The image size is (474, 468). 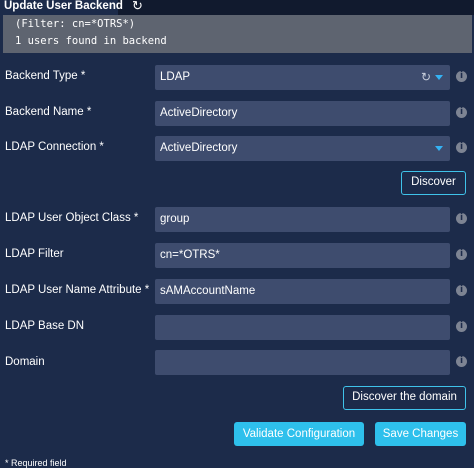 I want to click on ldap-connection-label: LDAP Connection *, so click(x=54, y=147).